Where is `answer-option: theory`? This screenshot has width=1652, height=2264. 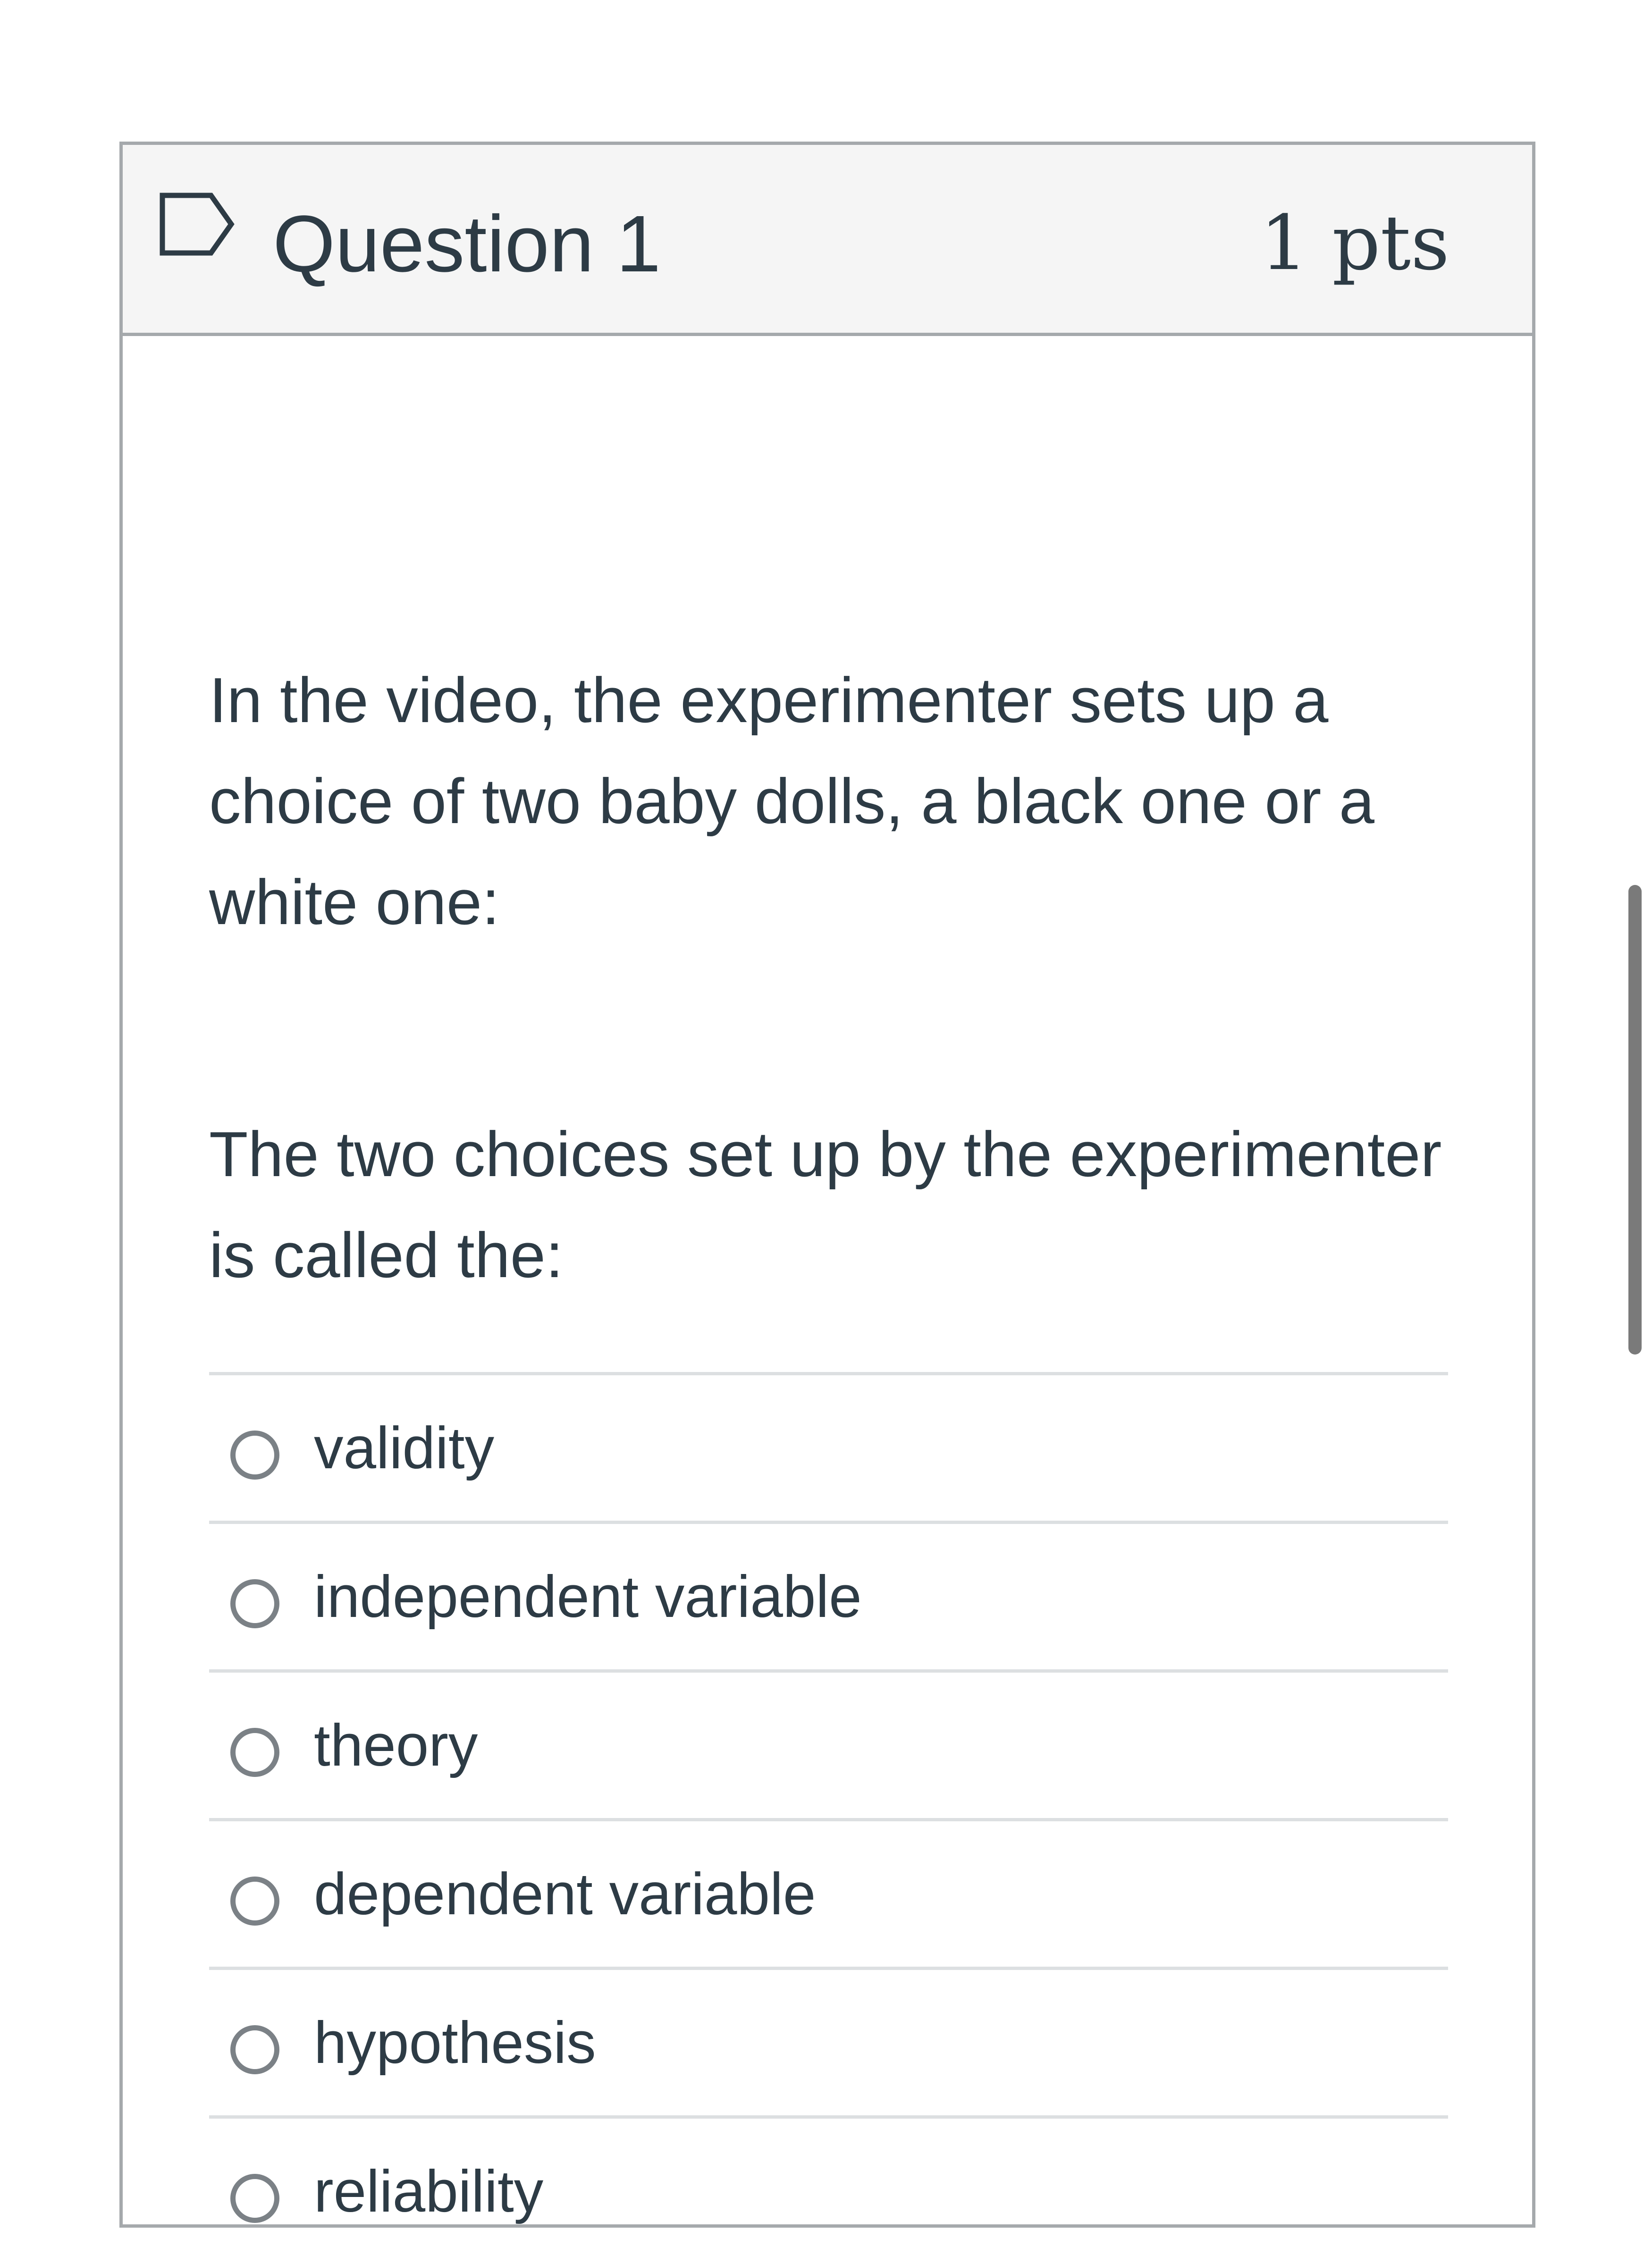
answer-option: theory is located at coordinates (828, 1747).